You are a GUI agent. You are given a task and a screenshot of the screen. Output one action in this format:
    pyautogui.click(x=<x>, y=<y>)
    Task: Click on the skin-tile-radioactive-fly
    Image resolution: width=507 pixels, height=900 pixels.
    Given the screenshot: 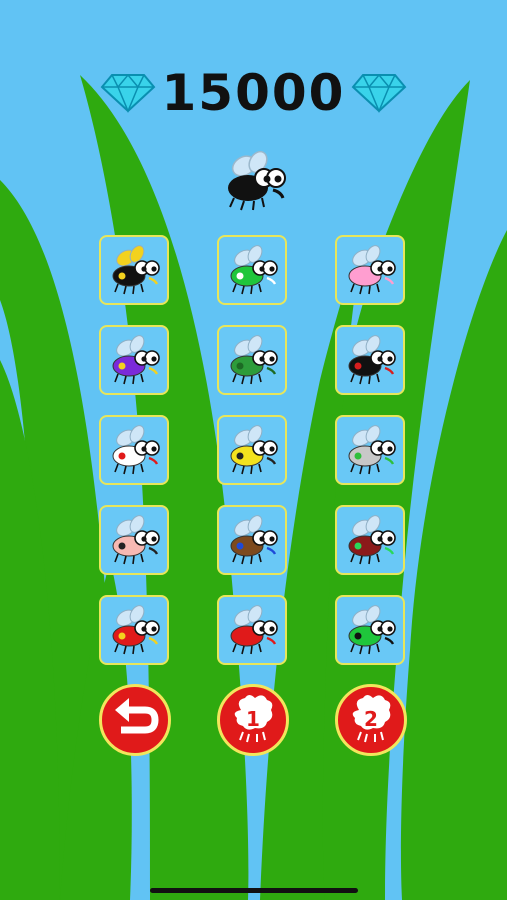 What is the action you would take?
    pyautogui.click(x=252, y=450)
    